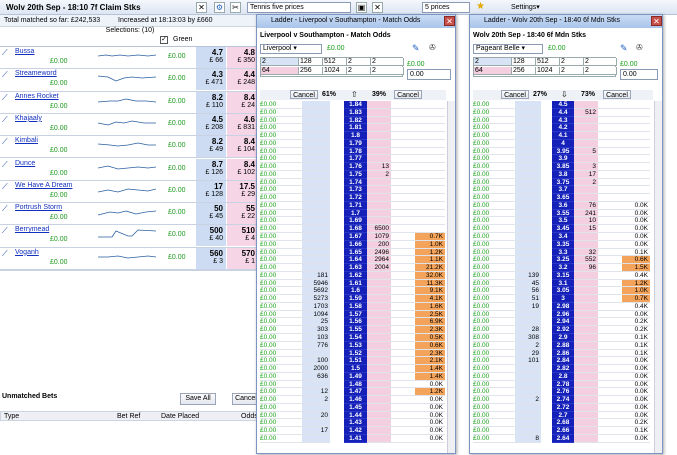 The height and width of the screenshot is (455, 677). I want to click on back-cell: 12, so click(316, 392).